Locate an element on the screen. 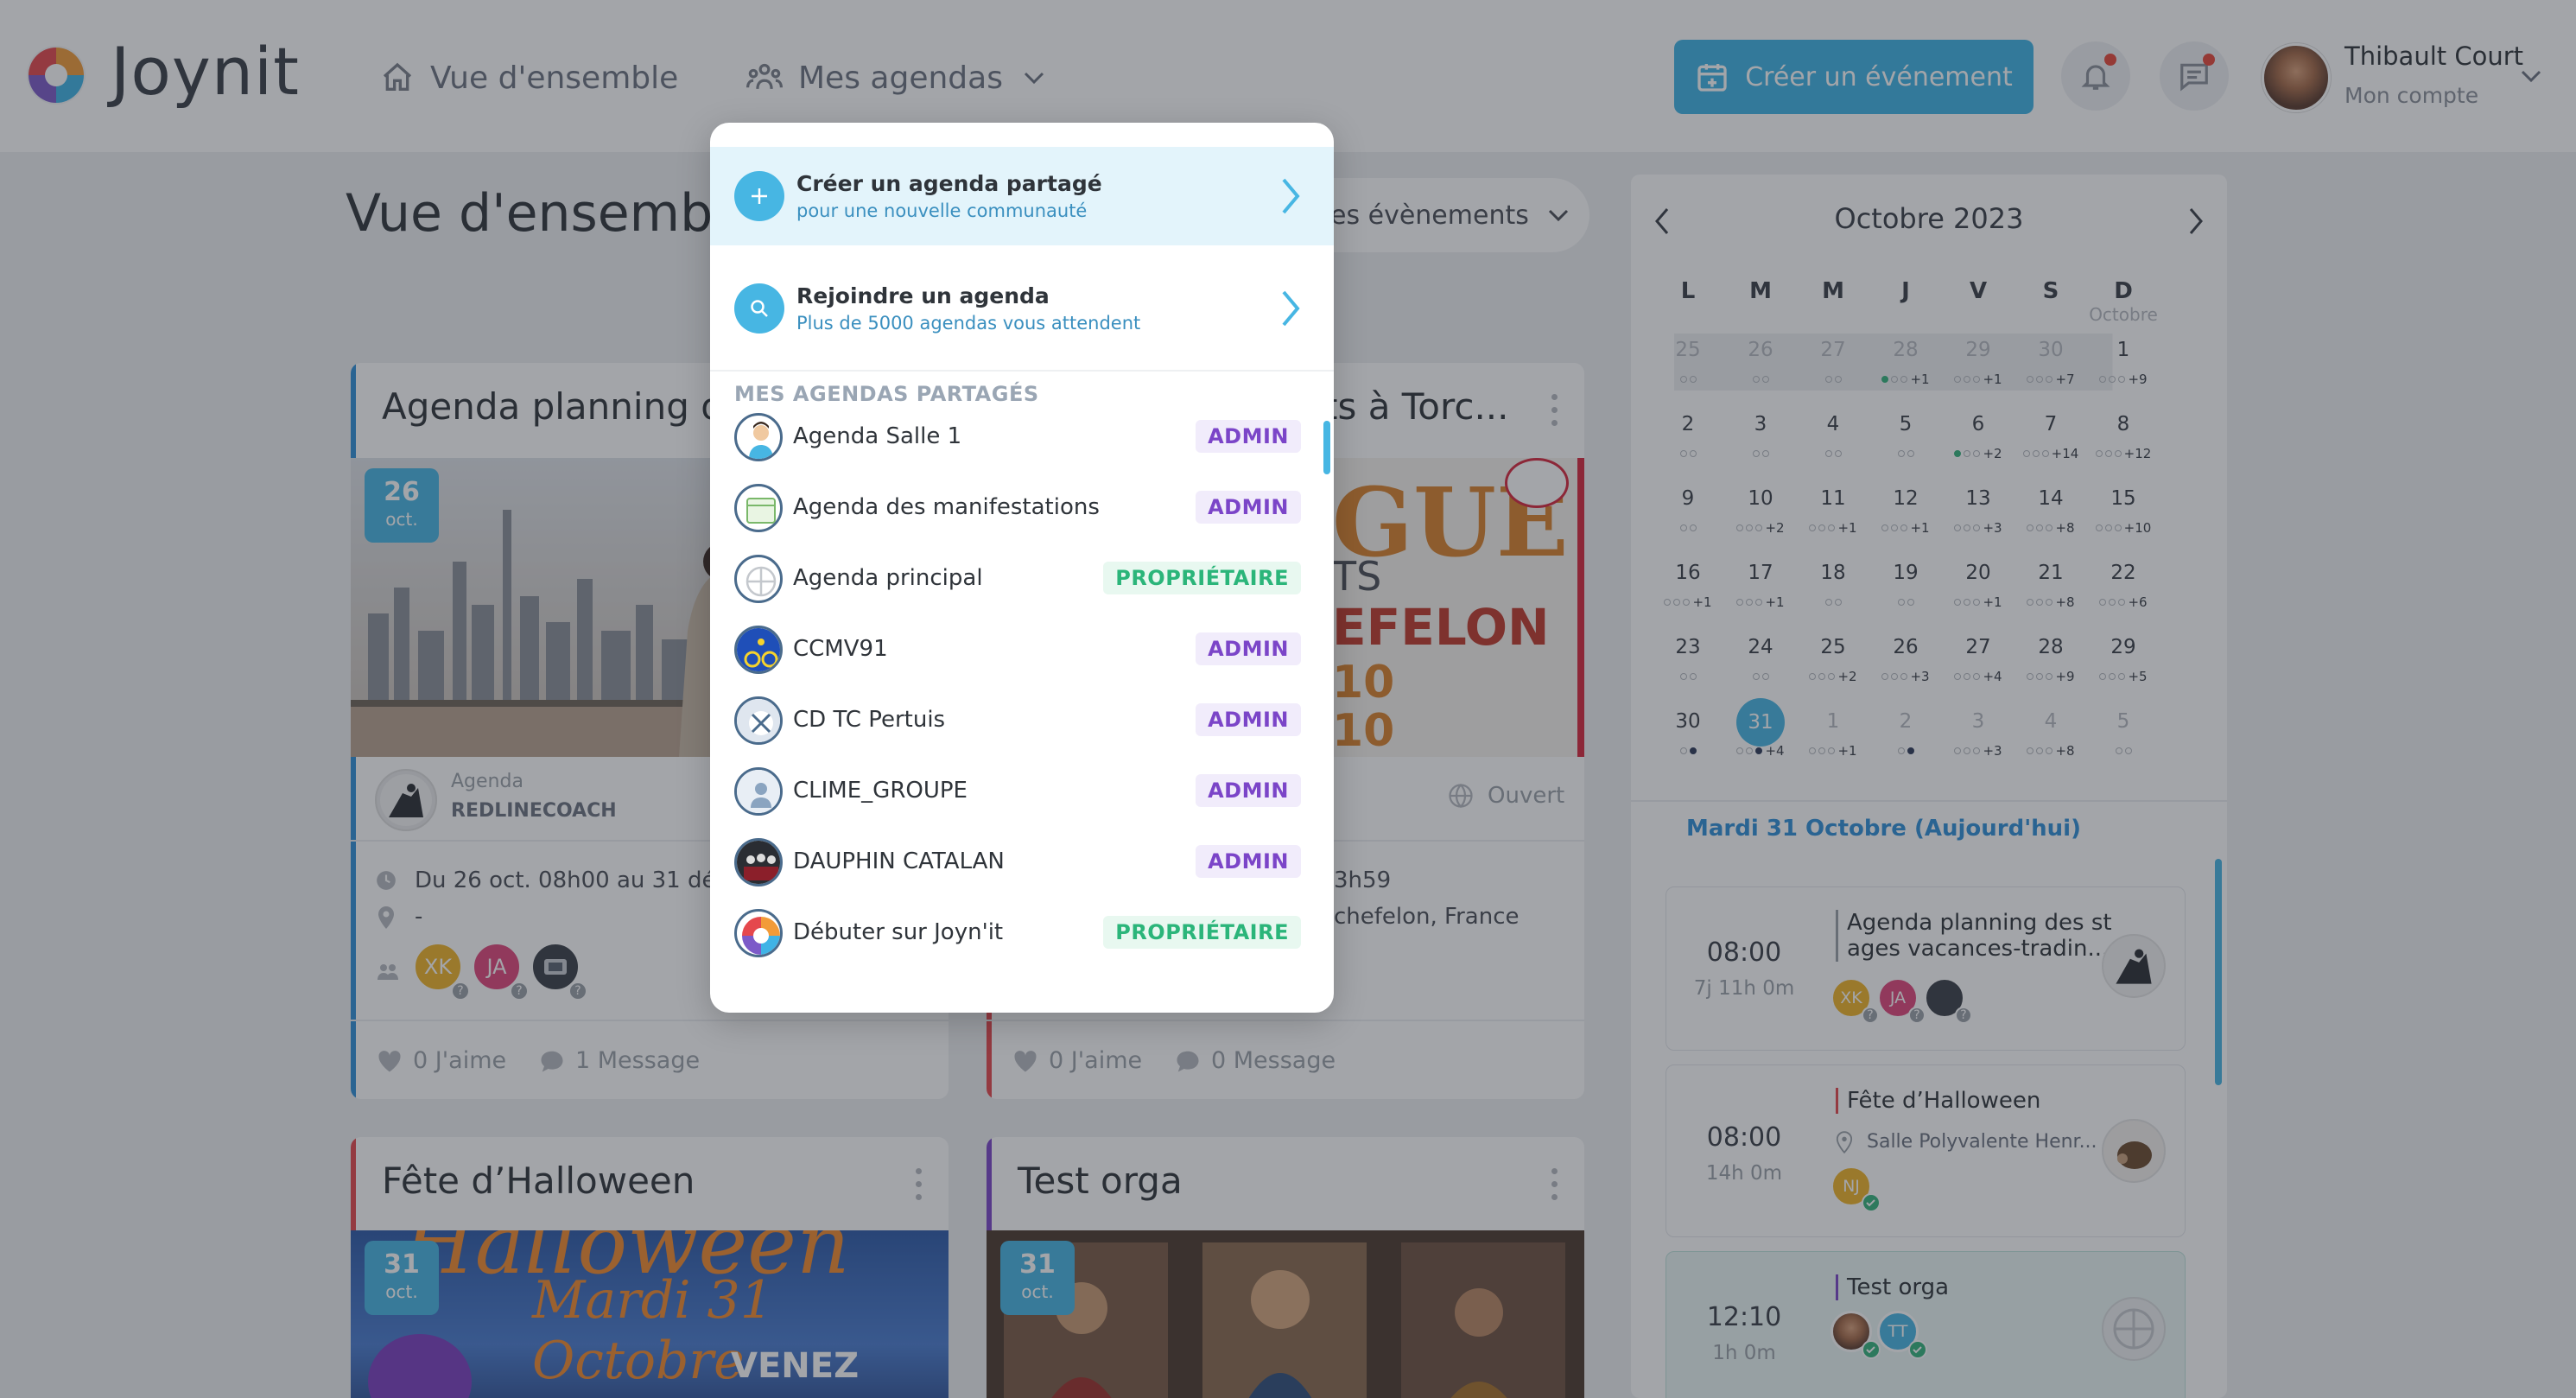  plus-icon is located at coordinates (759, 196).